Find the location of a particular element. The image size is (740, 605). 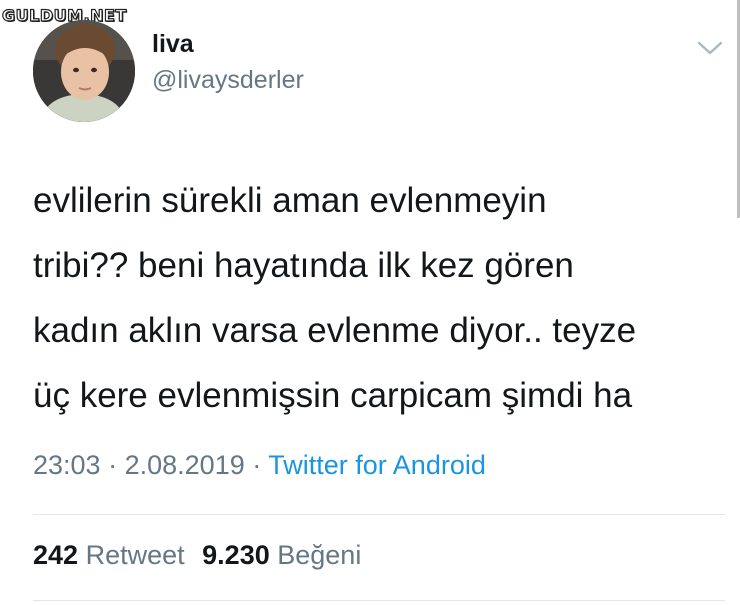

user-handle: @livaysderler is located at coordinates (228, 80).